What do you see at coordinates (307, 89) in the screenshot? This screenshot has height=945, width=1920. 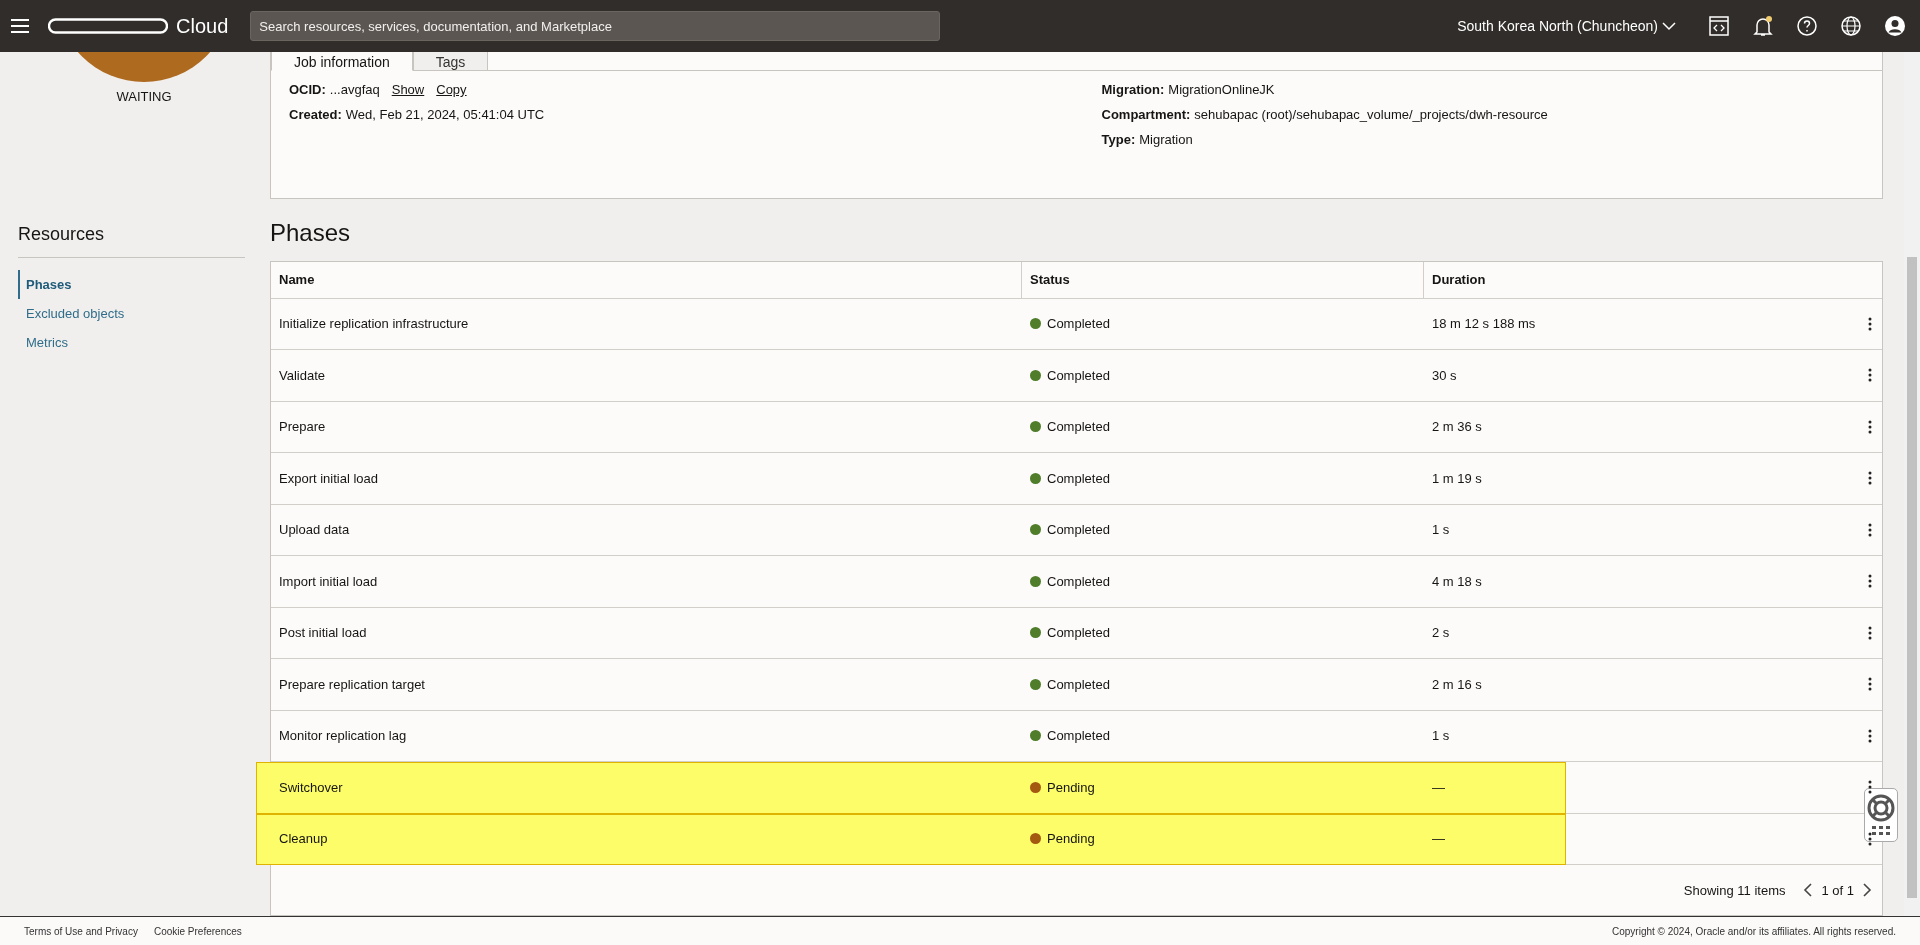 I see `field-label: OCID:` at bounding box center [307, 89].